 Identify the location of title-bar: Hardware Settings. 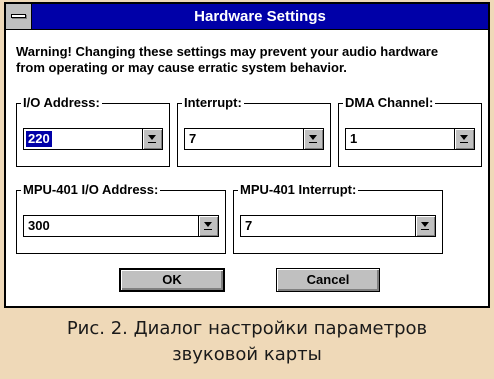
(247, 17).